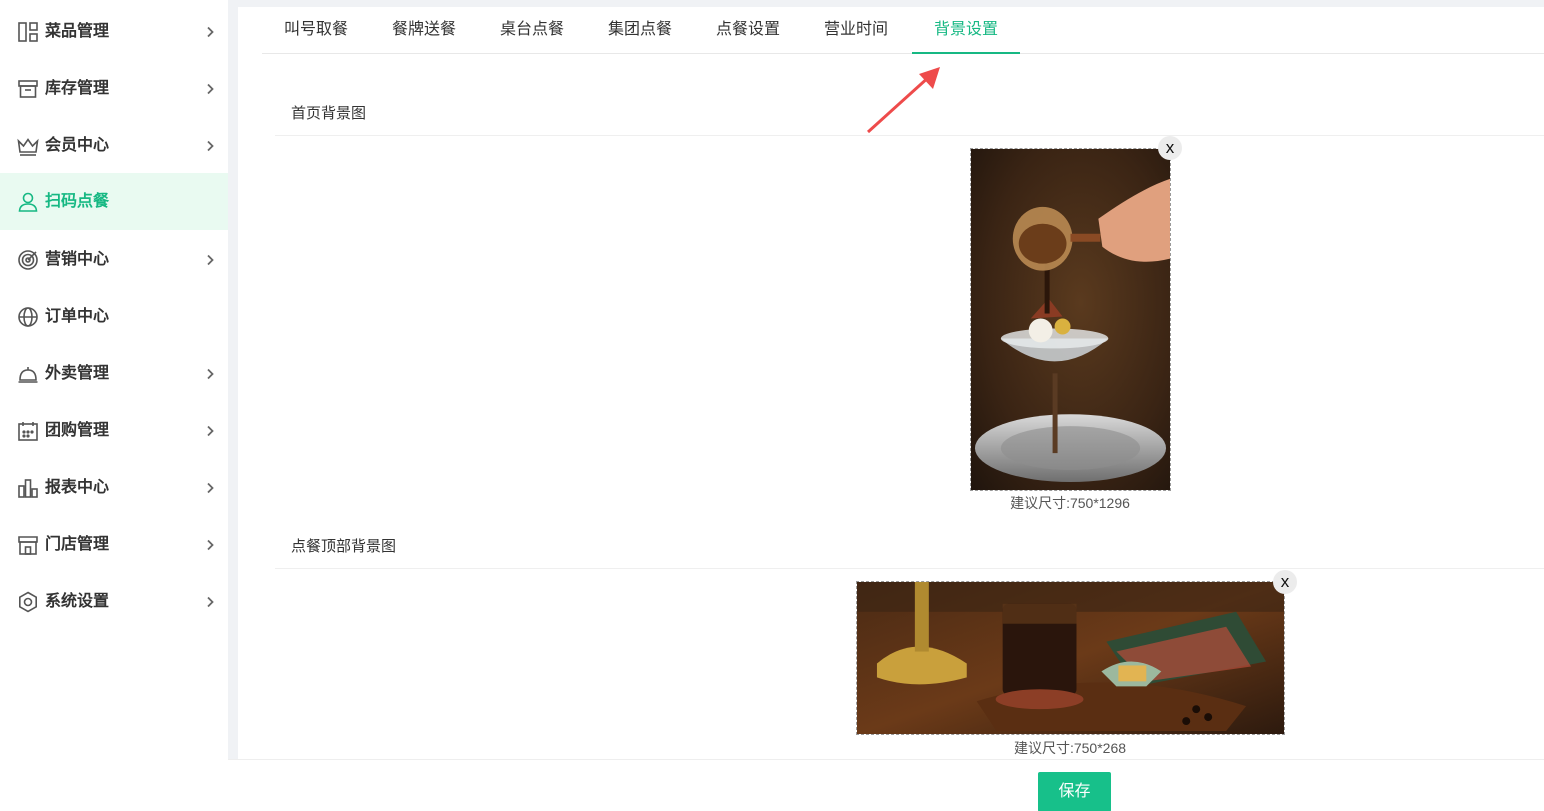  Describe the element at coordinates (77, 487) in the screenshot. I see `sidebar-item-label: 报表中心` at that location.